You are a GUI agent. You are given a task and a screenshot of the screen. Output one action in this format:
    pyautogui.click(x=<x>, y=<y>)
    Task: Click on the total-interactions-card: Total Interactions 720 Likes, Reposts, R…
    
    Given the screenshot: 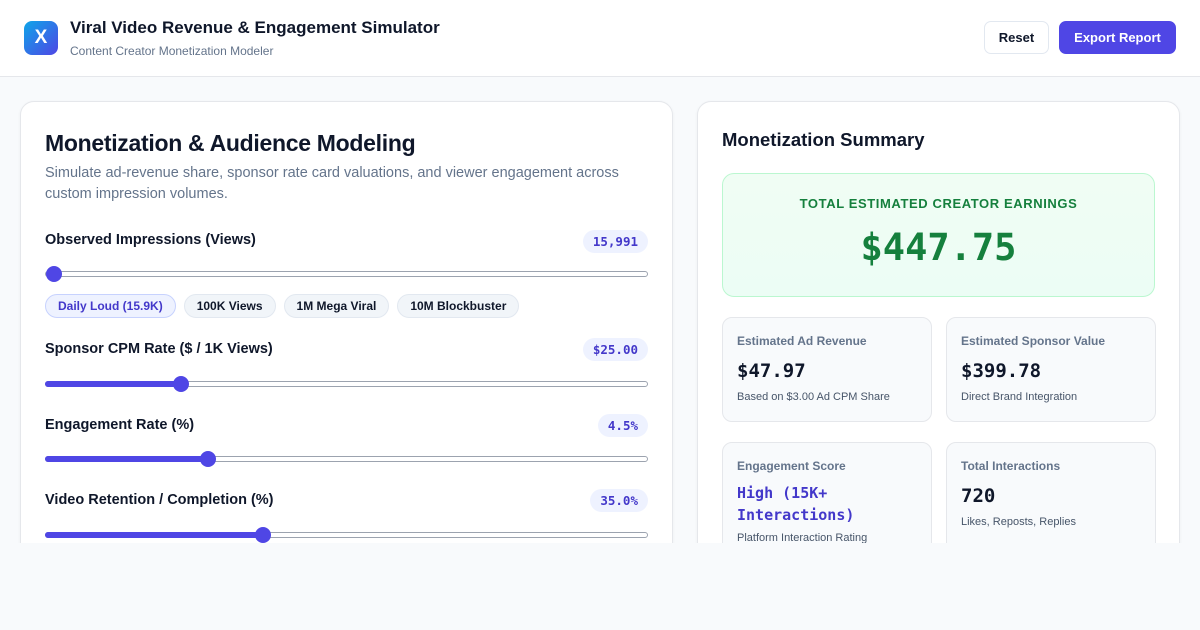 What is the action you would take?
    pyautogui.click(x=1051, y=492)
    